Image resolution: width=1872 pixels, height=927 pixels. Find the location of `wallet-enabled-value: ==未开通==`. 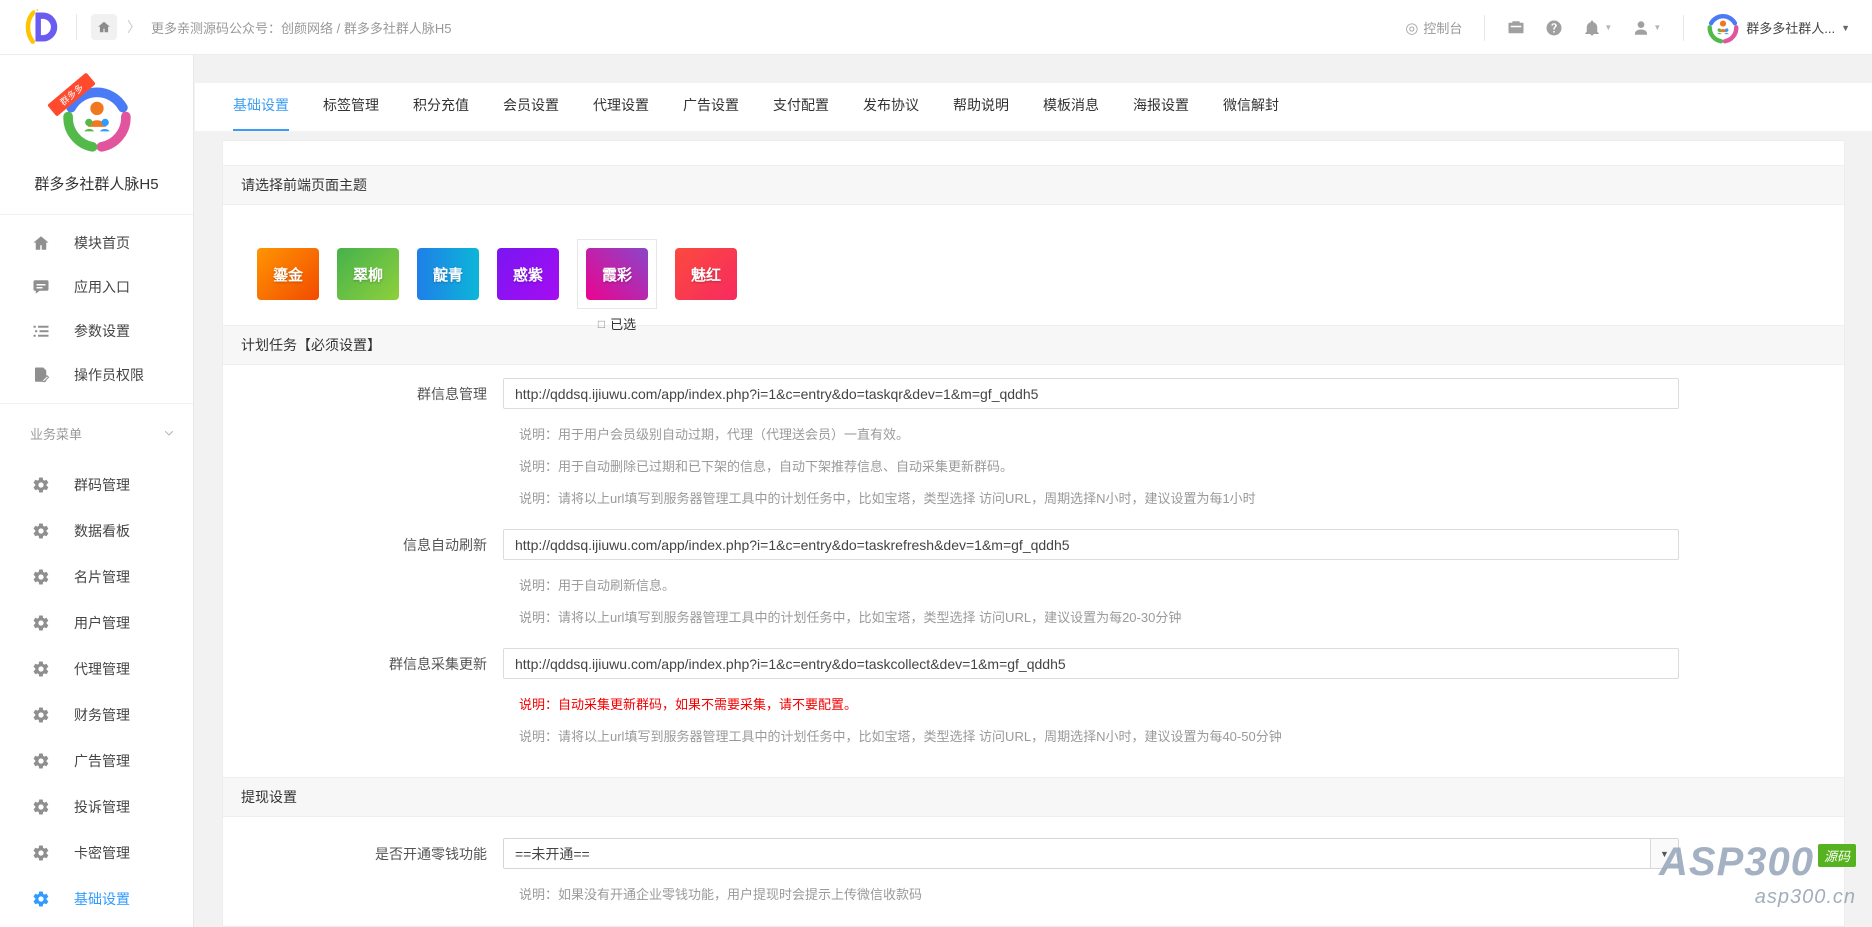

wallet-enabled-value: ==未开通== is located at coordinates (552, 853).